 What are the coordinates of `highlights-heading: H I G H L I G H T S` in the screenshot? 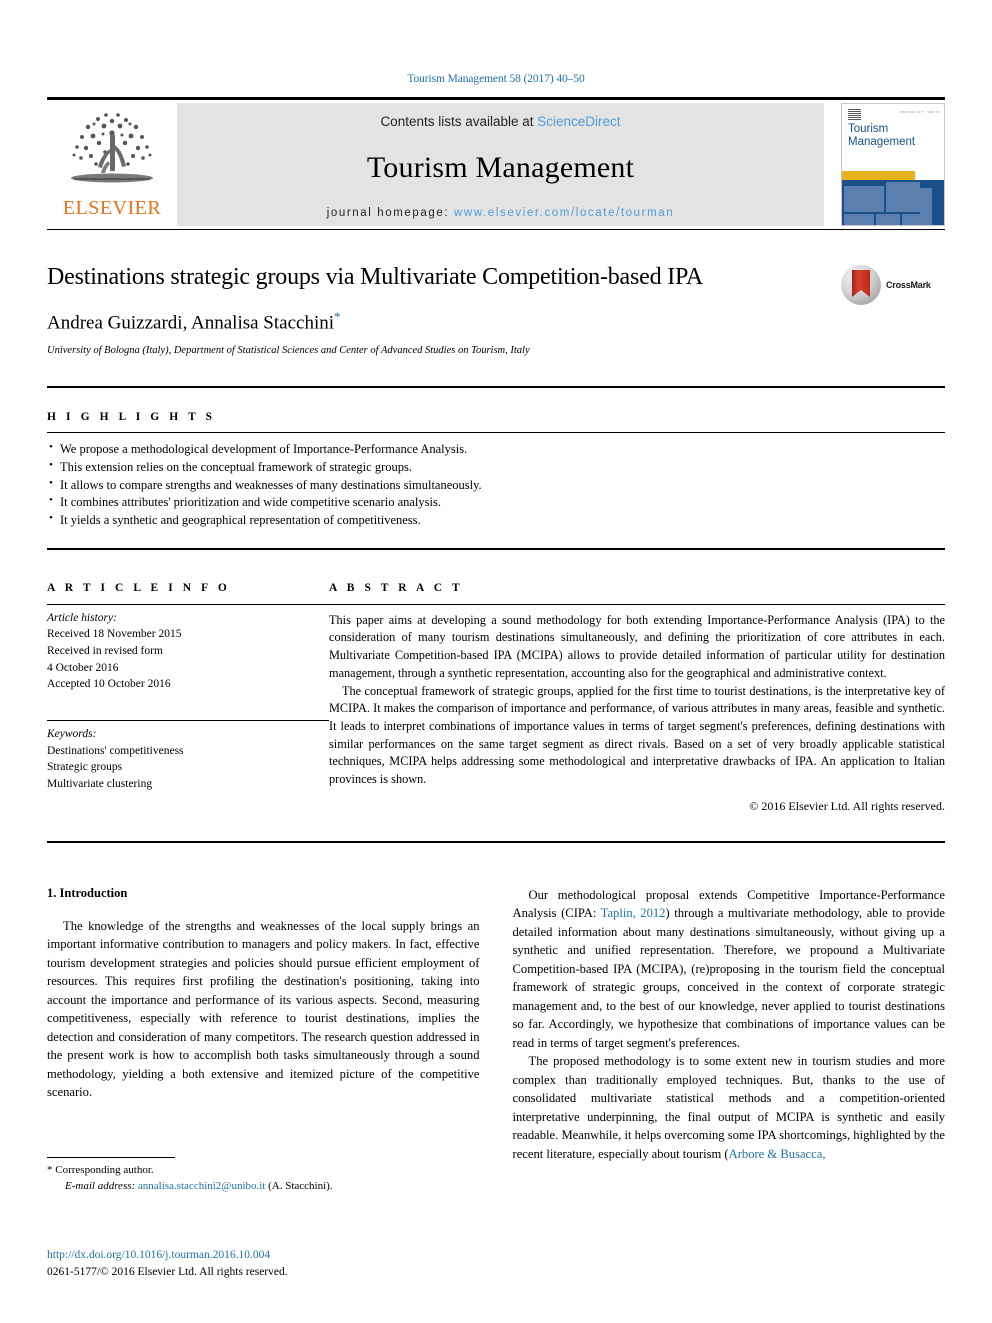 It's located at (131, 417).